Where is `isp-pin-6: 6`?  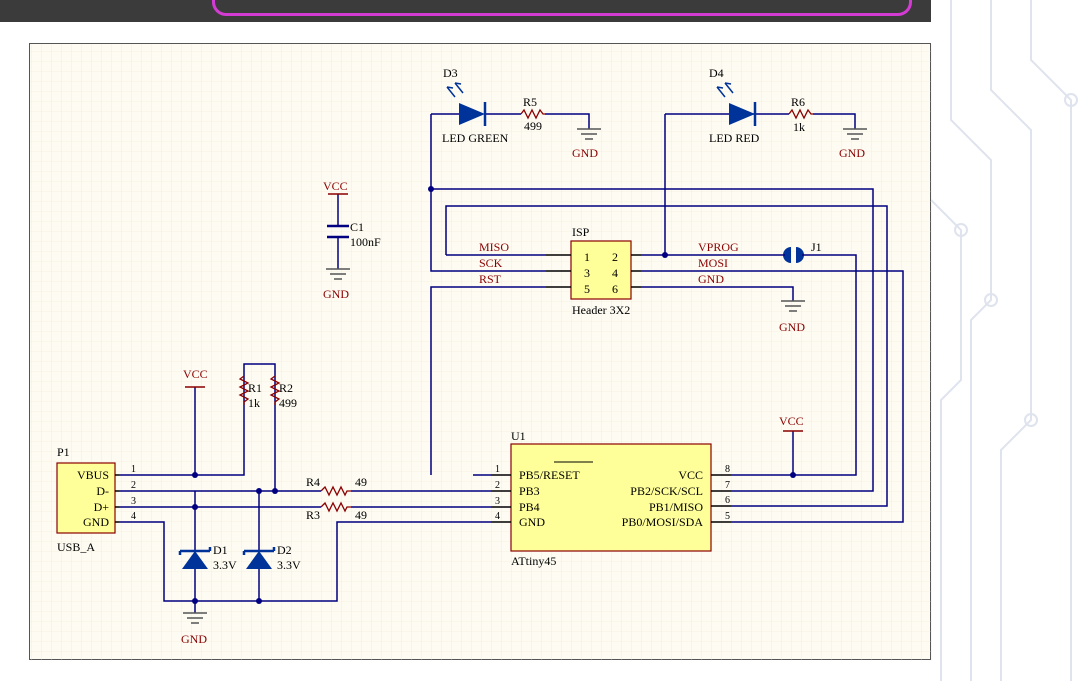
isp-pin-6: 6 is located at coordinates (615, 289).